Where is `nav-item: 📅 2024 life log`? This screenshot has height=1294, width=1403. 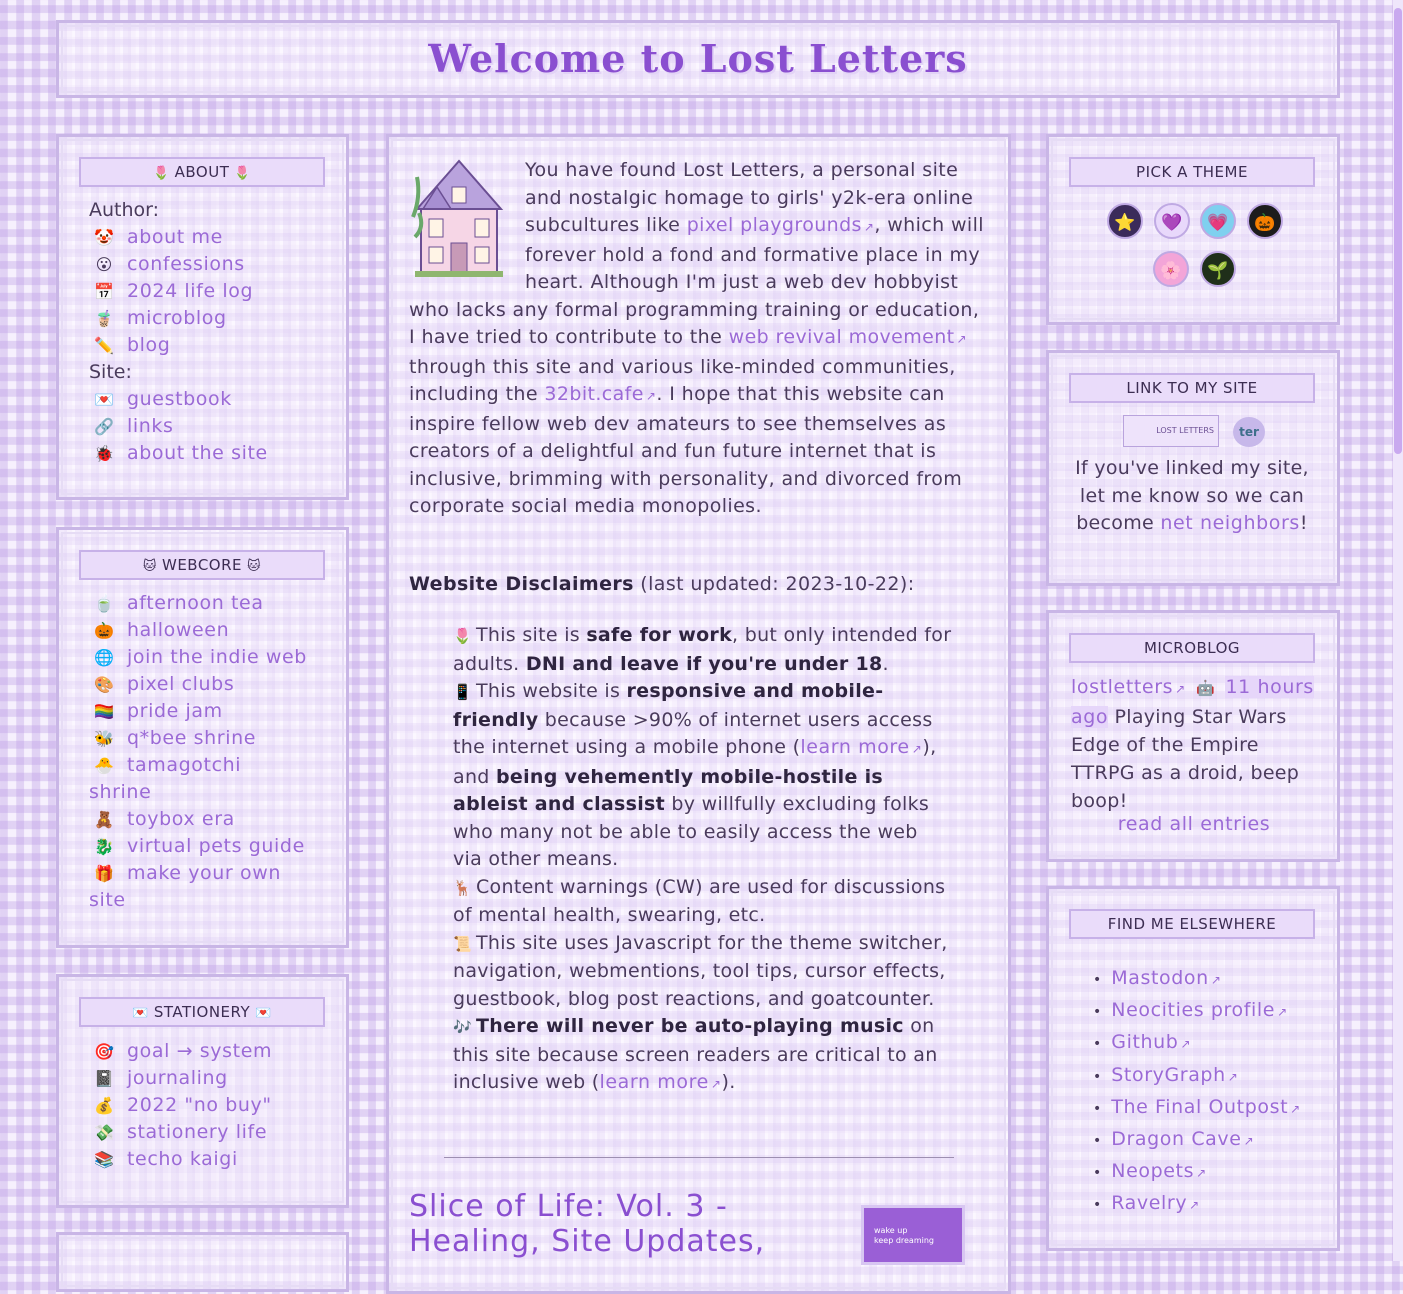 nav-item: 📅 2024 life log is located at coordinates (213, 291).